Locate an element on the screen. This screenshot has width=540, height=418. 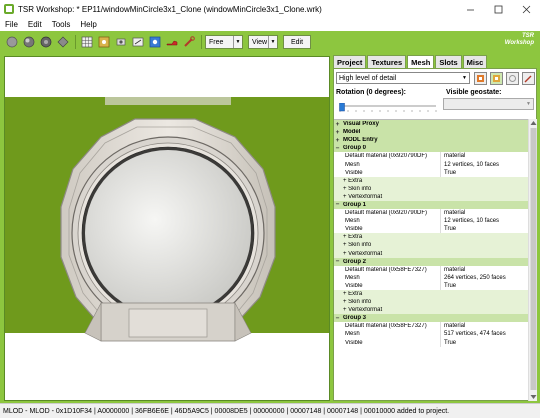
tree-value: 517 vertices, 474 faces is located at coordinates (484, 334).